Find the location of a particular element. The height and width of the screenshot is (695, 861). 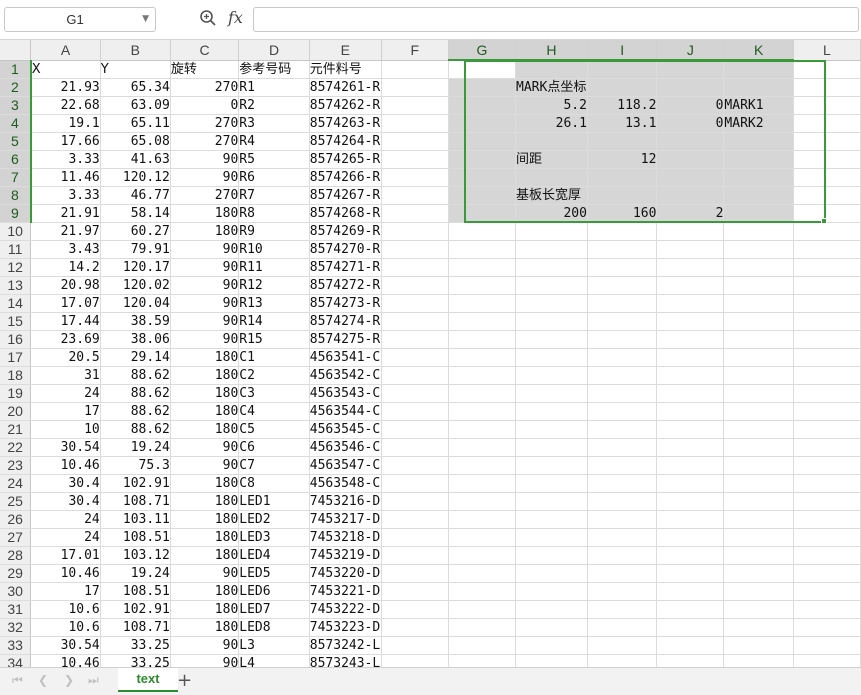

row-header: 27 is located at coordinates (16, 537).